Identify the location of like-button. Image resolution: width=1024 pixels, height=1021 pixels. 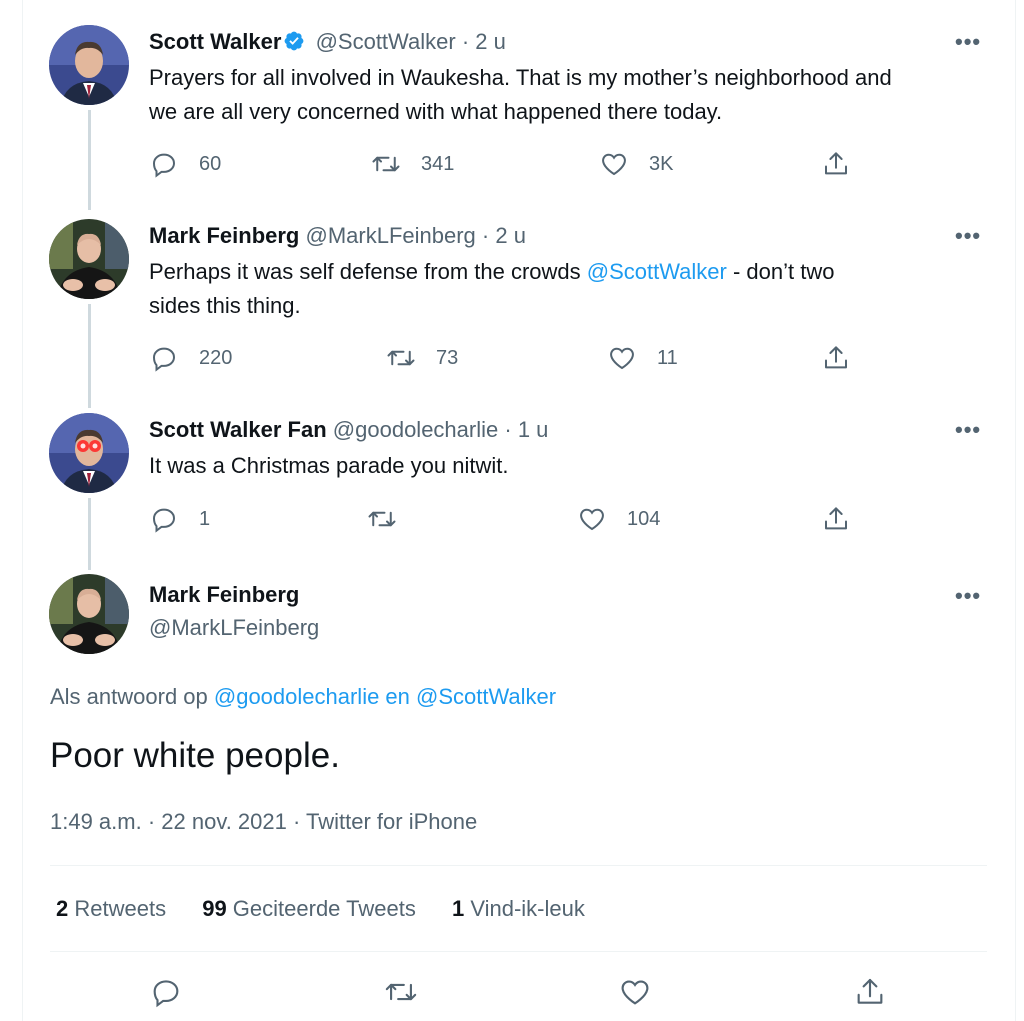
(635, 992).